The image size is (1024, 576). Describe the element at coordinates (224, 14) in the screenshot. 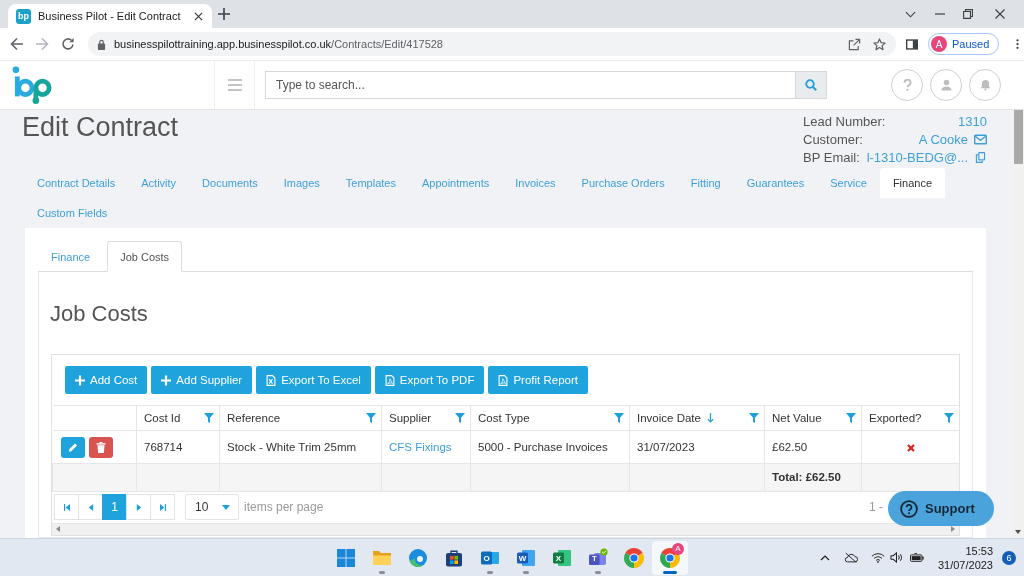

I see `plus-icon` at that location.